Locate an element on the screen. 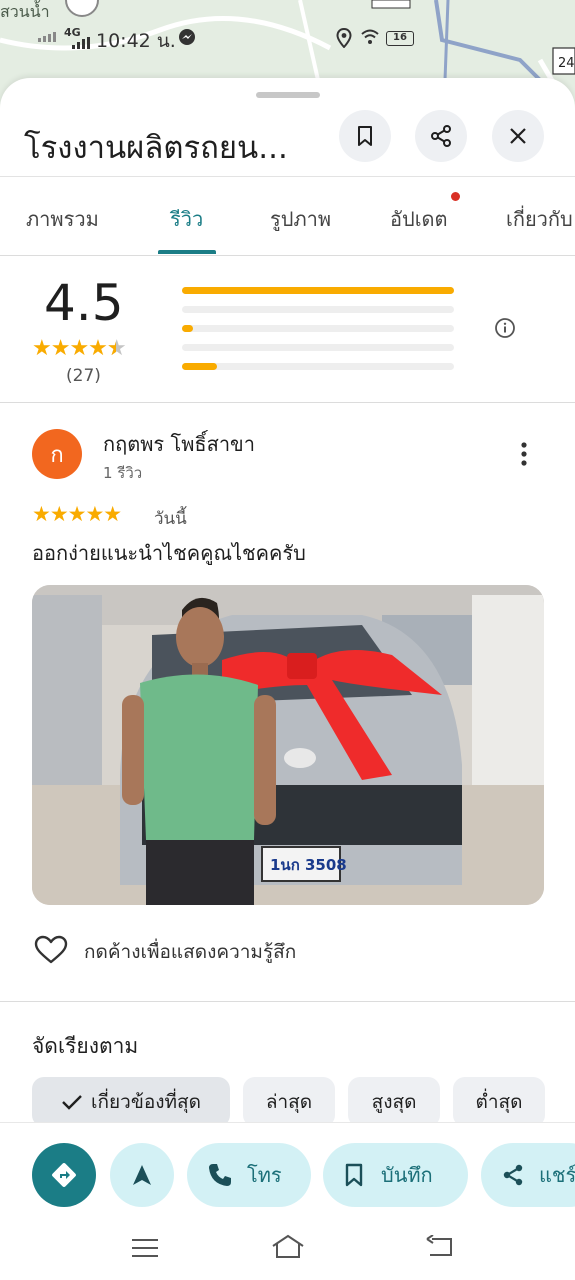  sort-title: จัดเรียงตาม is located at coordinates (85, 1046).